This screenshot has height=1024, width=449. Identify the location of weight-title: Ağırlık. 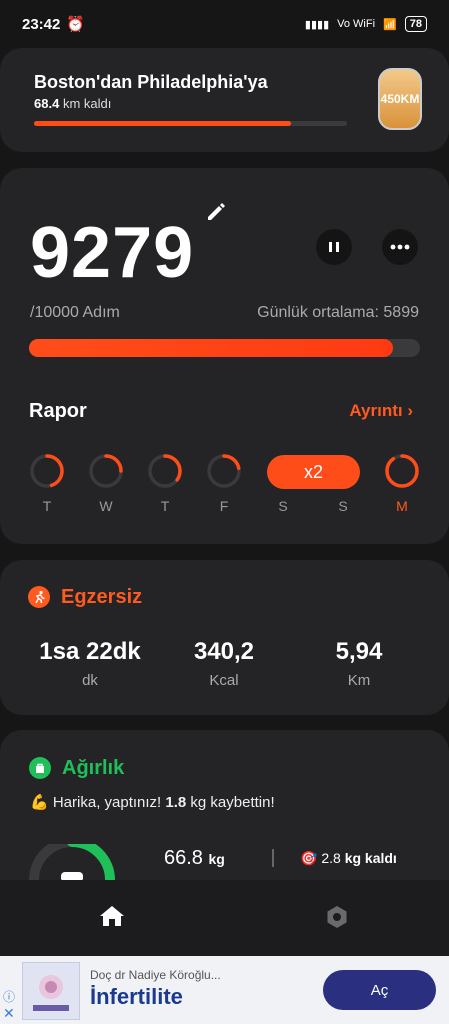
(93, 768).